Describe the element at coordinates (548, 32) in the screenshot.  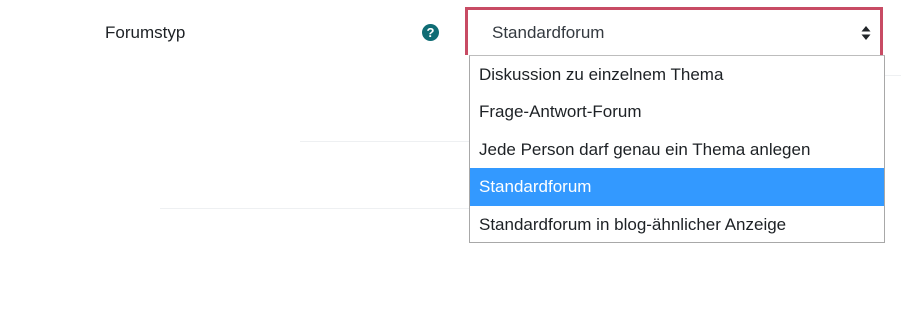
I see `select-current-value: Standardforum` at that location.